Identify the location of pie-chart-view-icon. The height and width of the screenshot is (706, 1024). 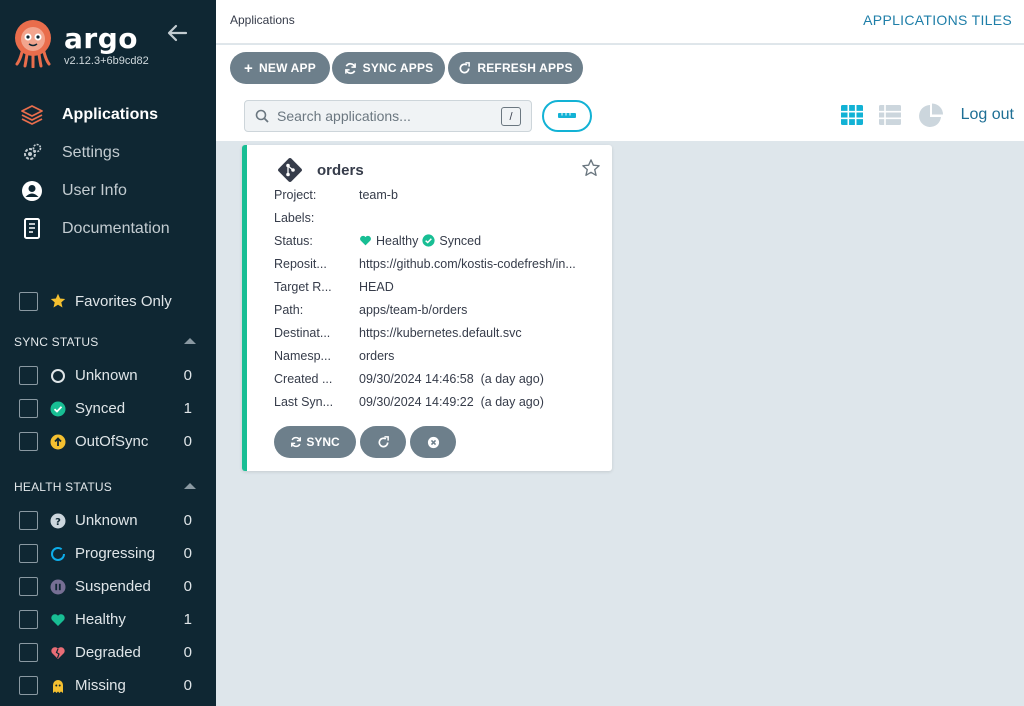
(931, 116).